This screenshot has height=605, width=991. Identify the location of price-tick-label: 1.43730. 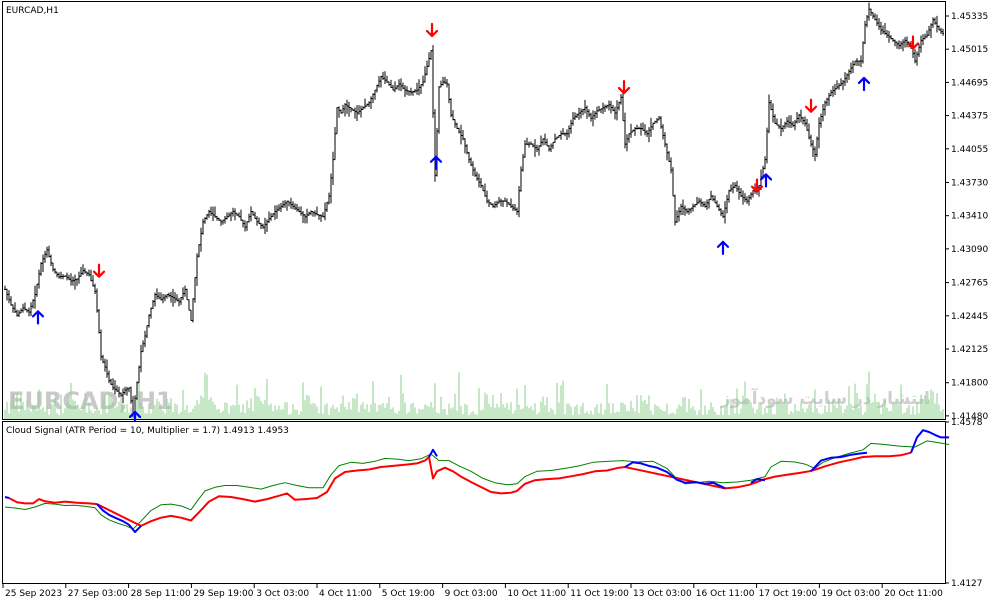
(969, 183).